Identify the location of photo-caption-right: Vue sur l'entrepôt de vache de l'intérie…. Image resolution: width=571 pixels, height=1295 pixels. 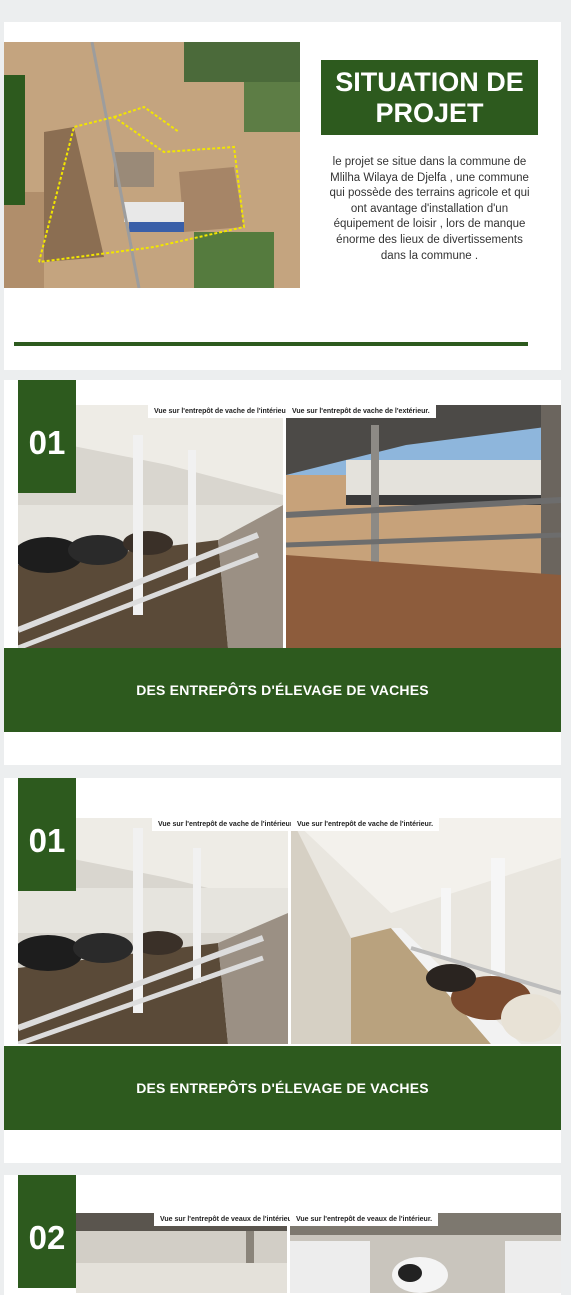
(365, 824).